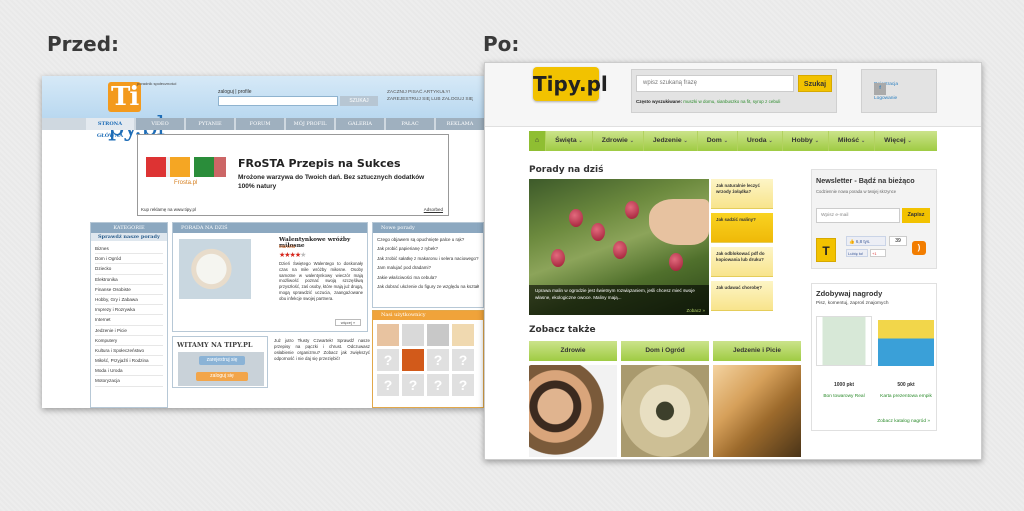 The height and width of the screenshot is (511, 1024). Describe the element at coordinates (618, 141) in the screenshot. I see `nav-health: Zdrowie ⌄` at that location.